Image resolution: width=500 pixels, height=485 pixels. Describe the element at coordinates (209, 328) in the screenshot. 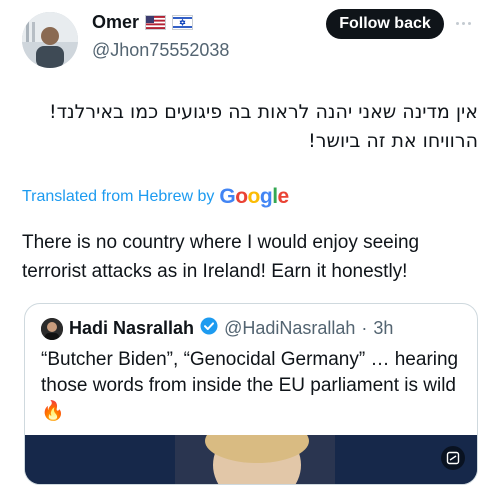

I see `verified-badge-icon` at that location.